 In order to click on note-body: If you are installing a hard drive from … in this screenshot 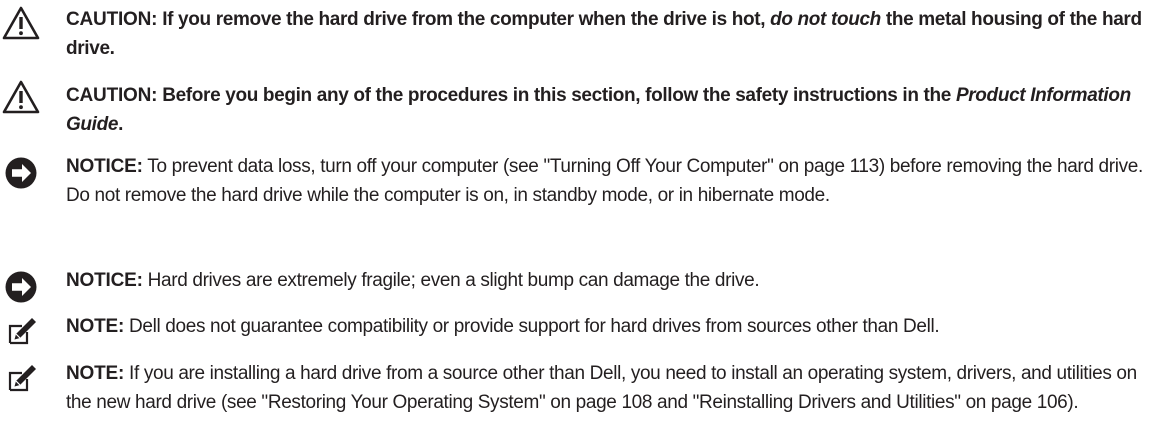, I will do `click(601, 388)`.